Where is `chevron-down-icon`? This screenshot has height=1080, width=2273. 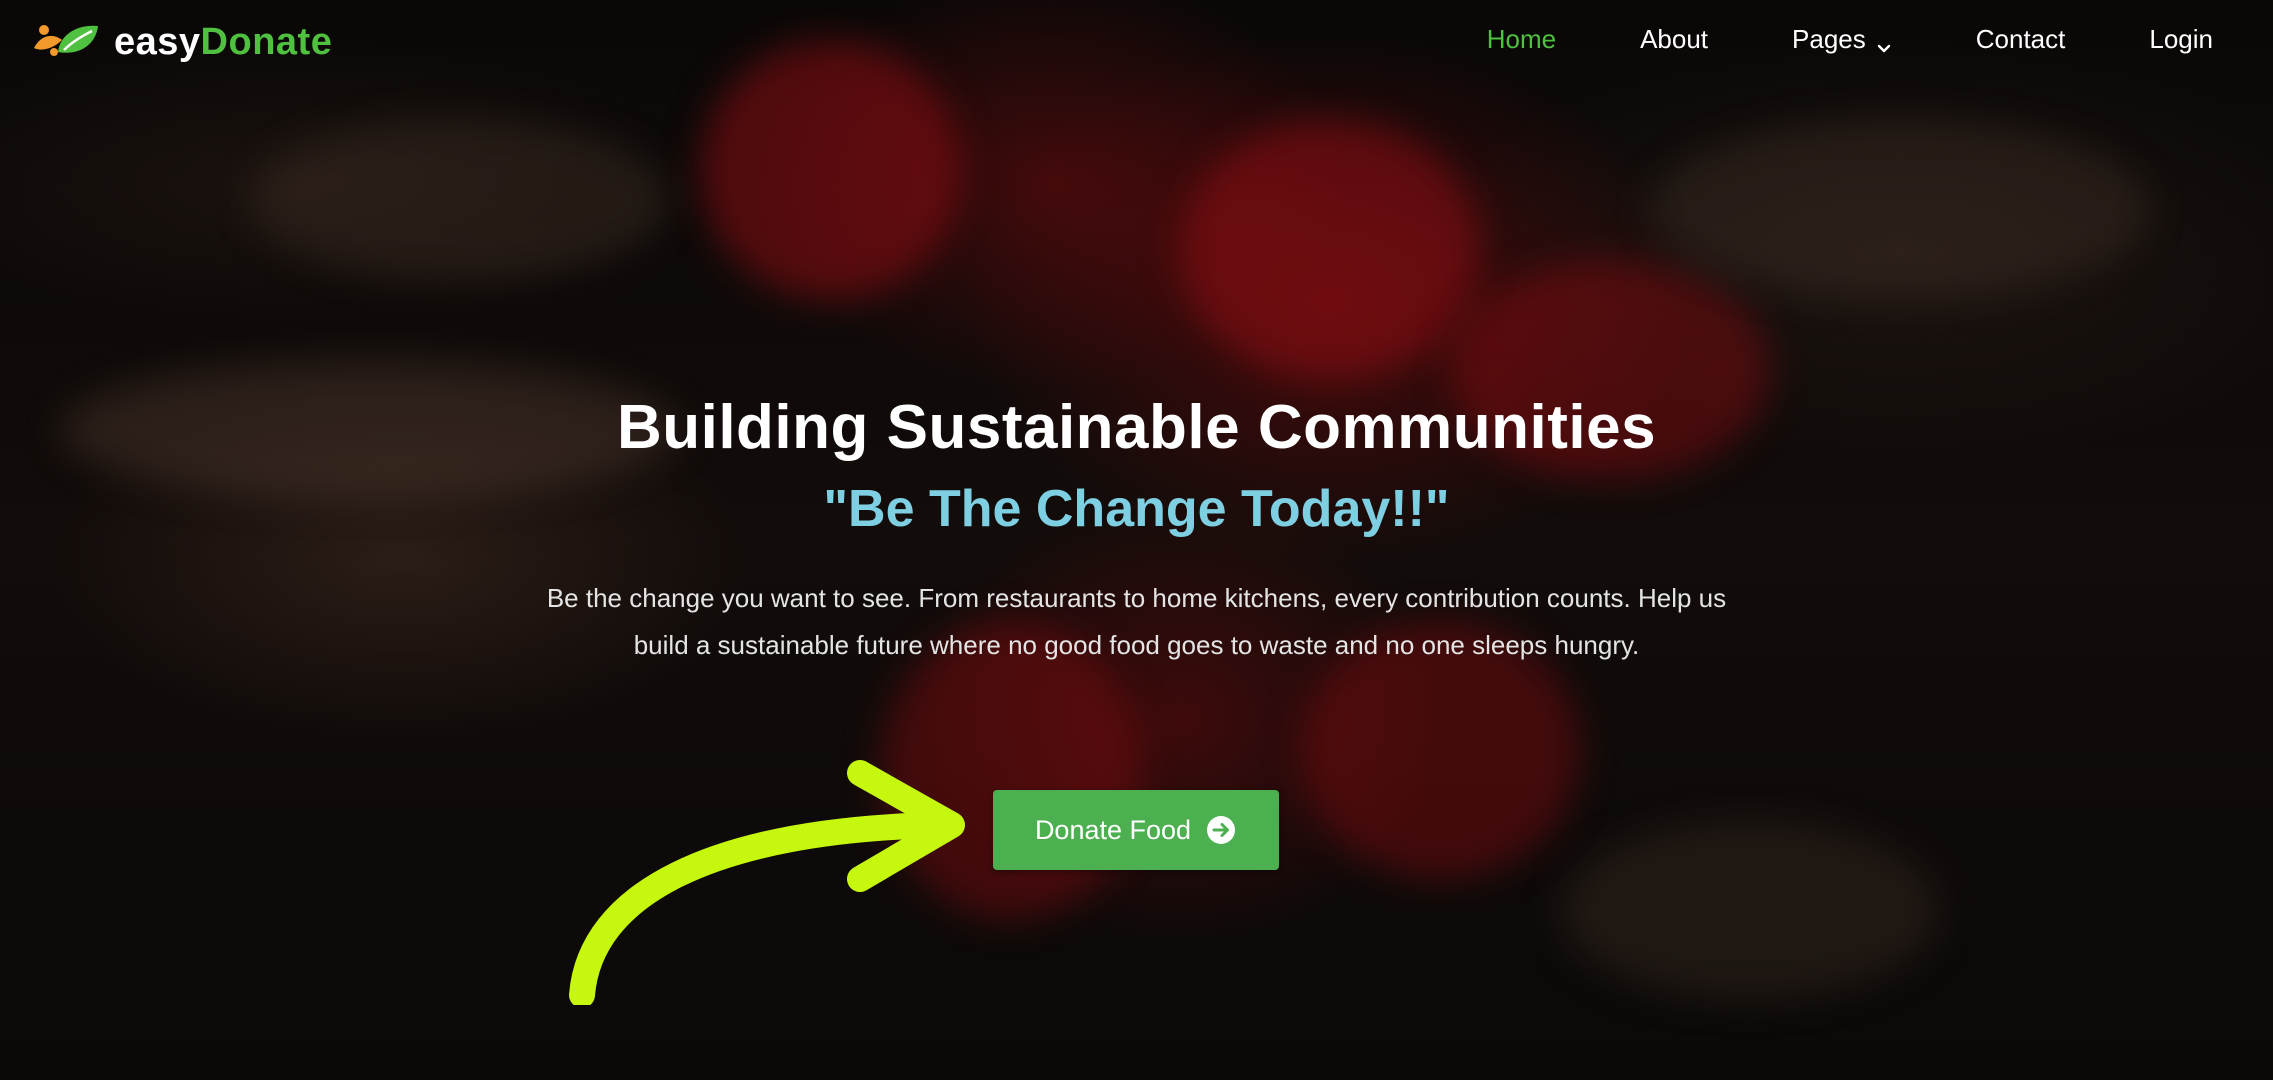
chevron-down-icon is located at coordinates (1884, 42).